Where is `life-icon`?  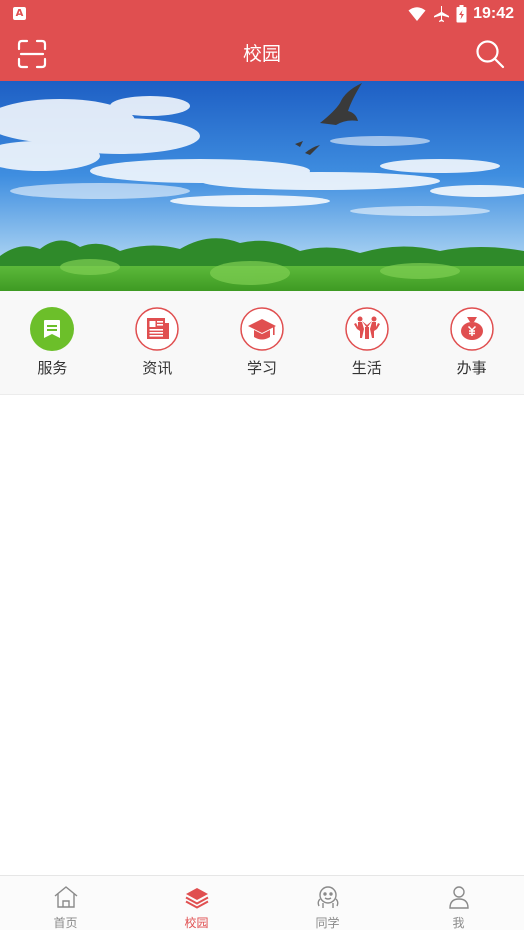
life-icon is located at coordinates (367, 329).